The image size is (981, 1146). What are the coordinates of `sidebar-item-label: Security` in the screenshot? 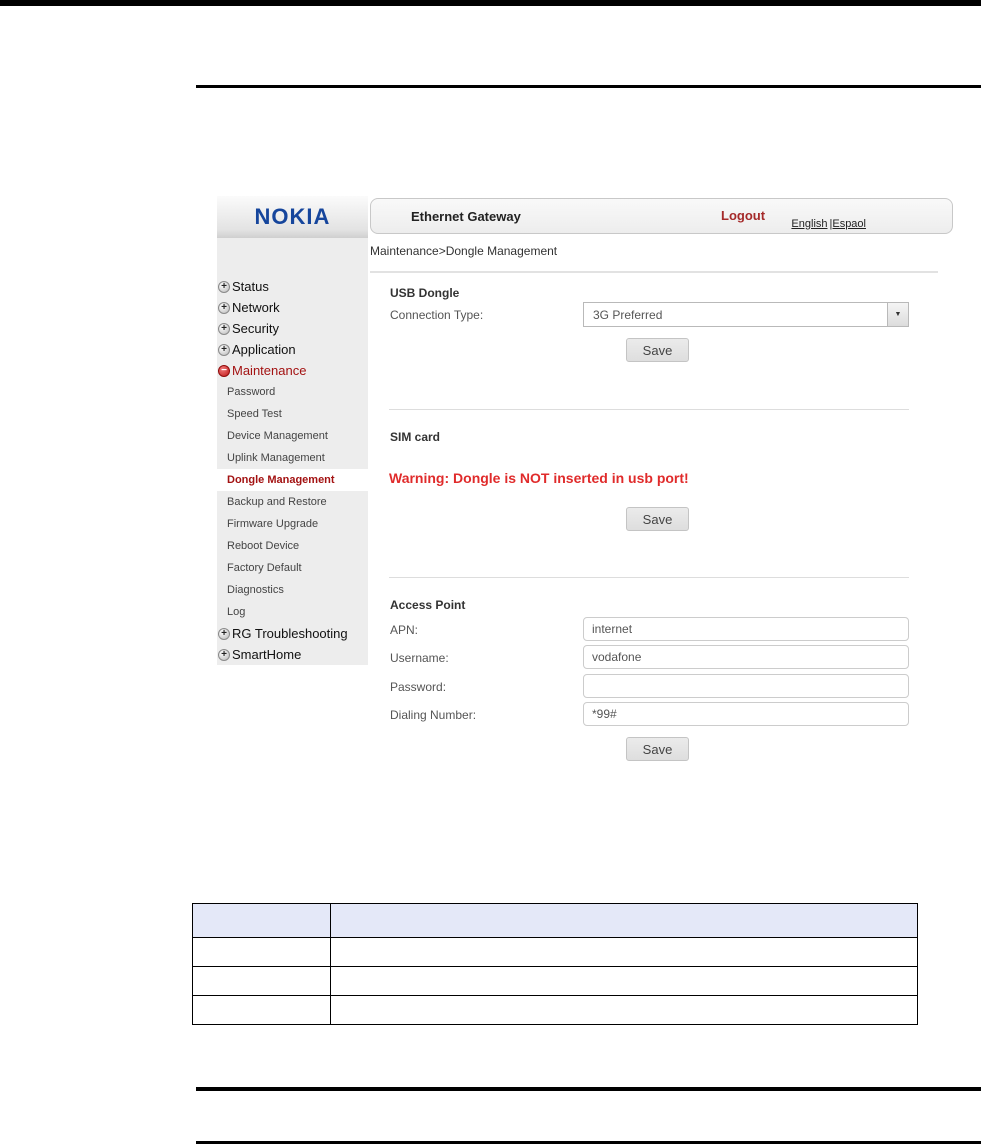 It's located at (255, 328).